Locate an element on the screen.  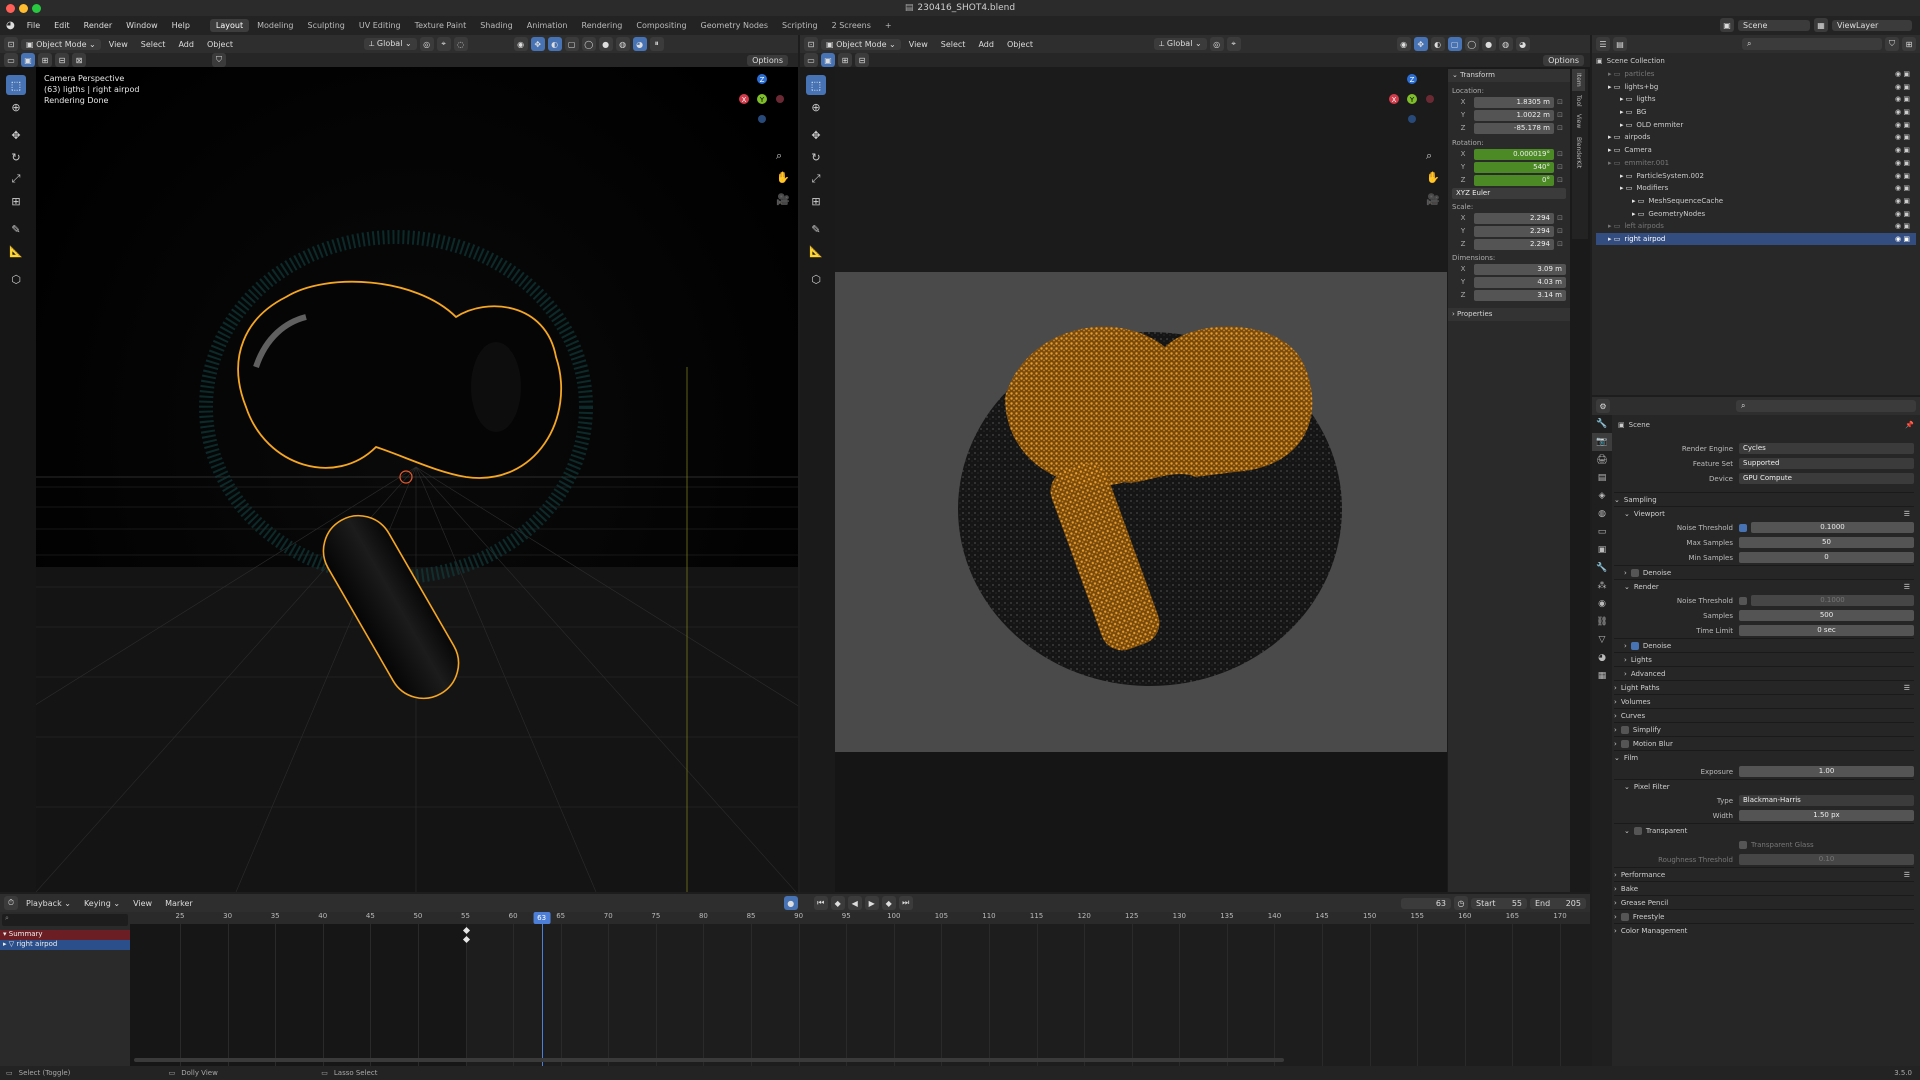
output-tab-icon: 🖨 is located at coordinates (1602, 460).